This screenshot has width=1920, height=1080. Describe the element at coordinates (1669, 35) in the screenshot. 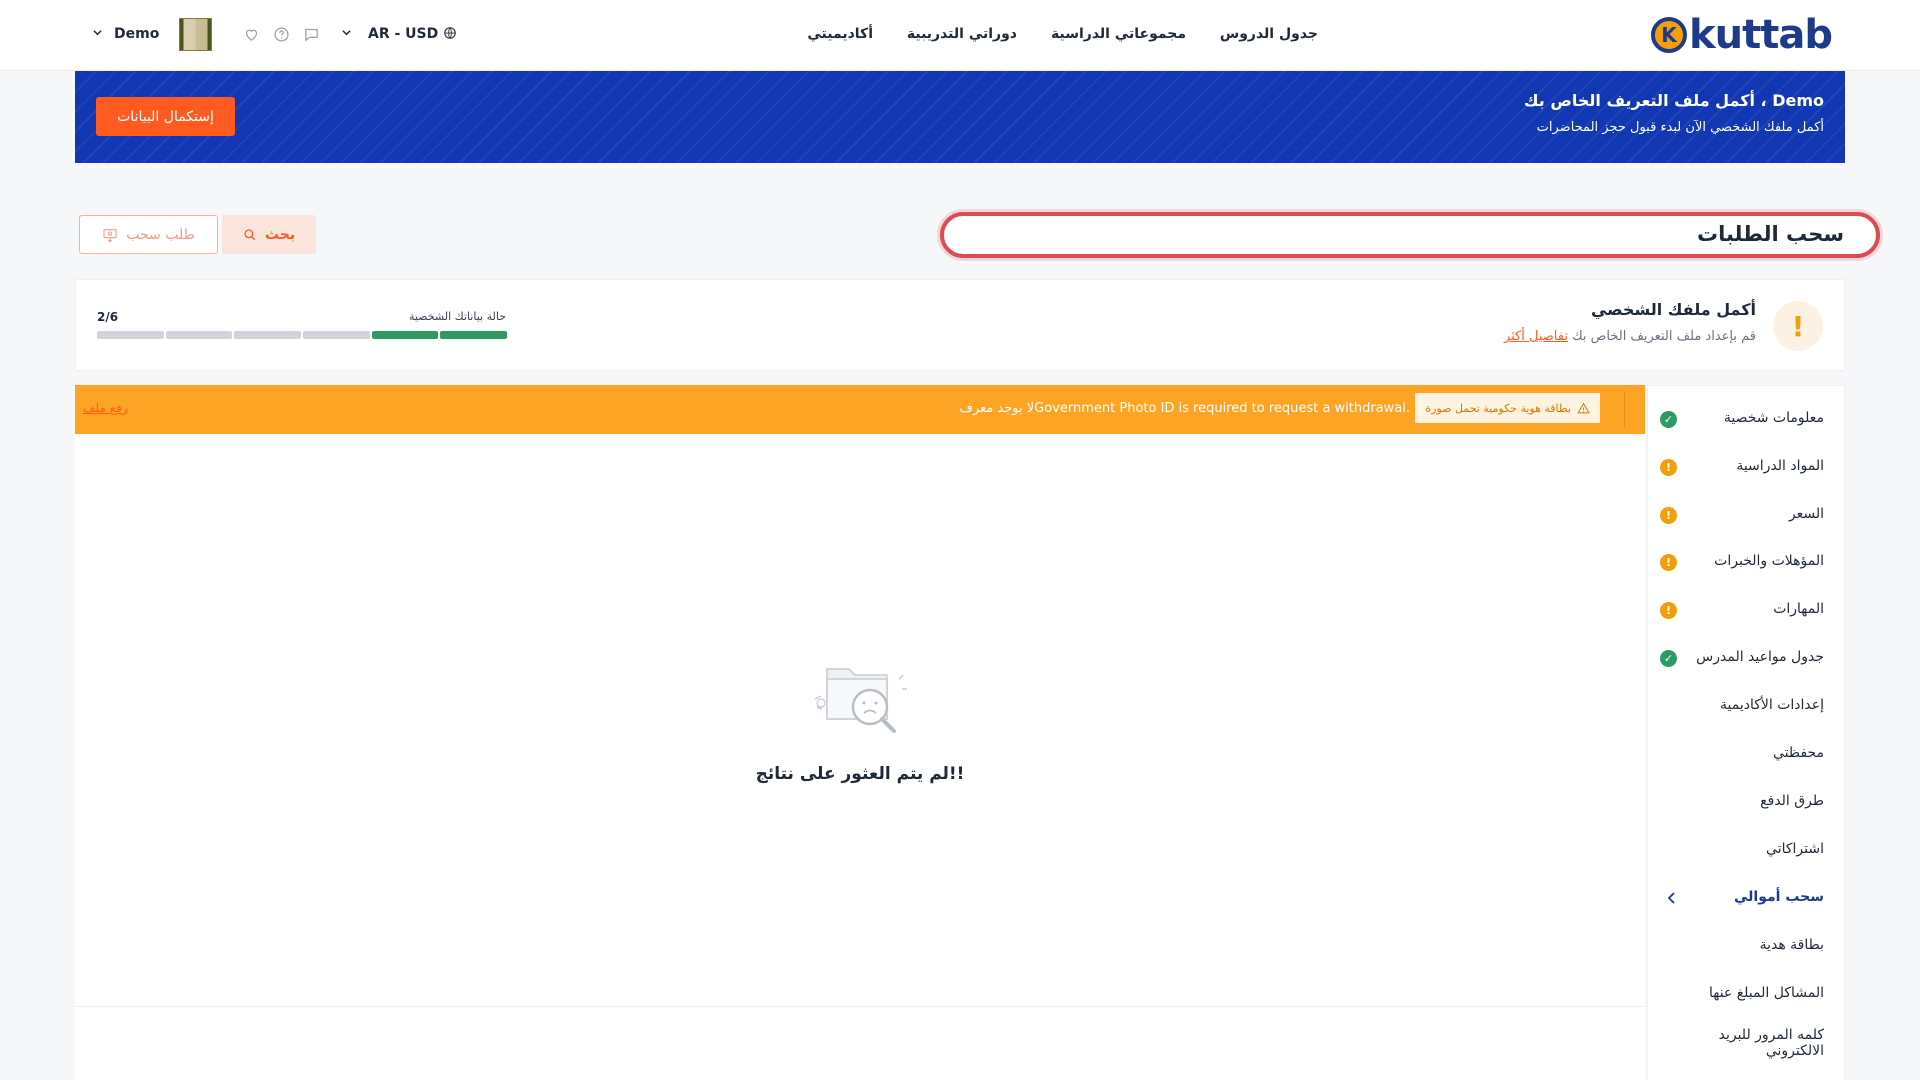

I see `logo-mark-icon: K` at that location.